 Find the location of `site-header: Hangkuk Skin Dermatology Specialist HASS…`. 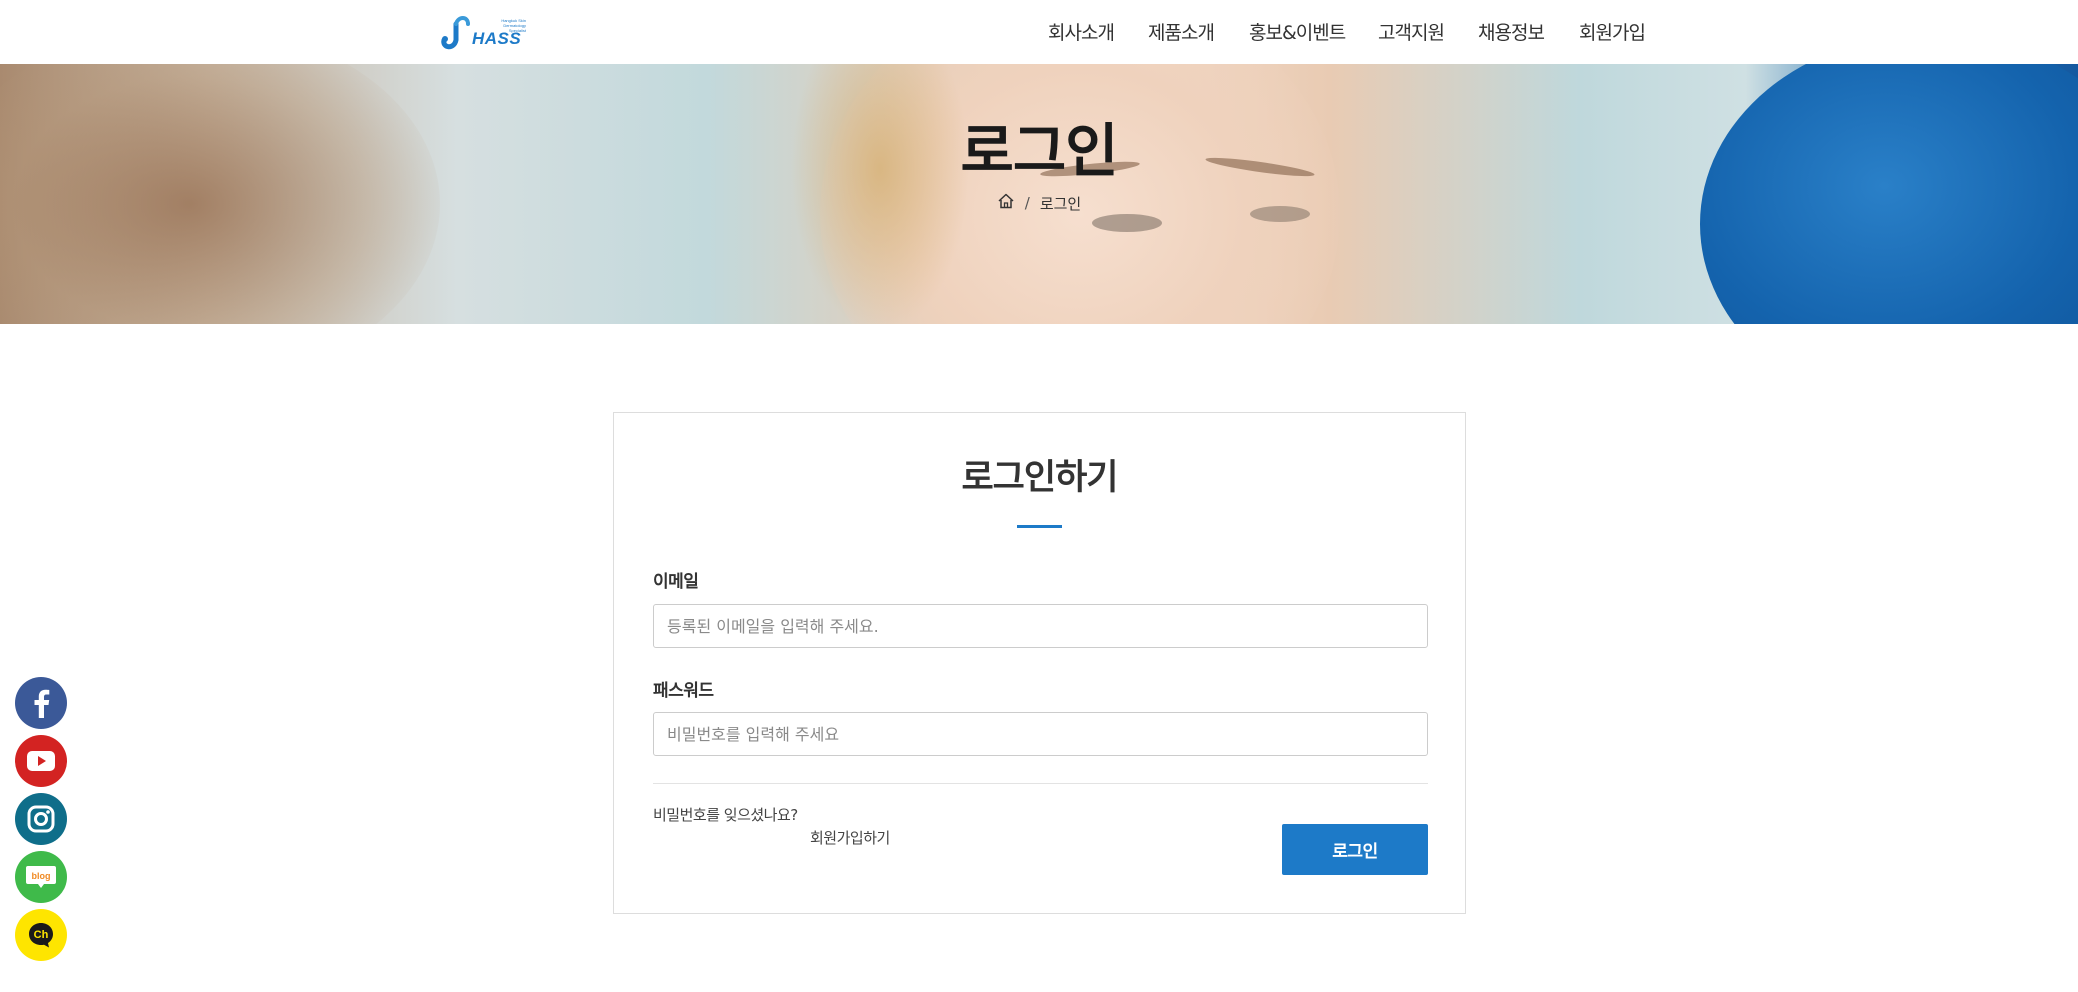

site-header: Hangkuk Skin Dermatology Specialist HASS… is located at coordinates (1039, 32).